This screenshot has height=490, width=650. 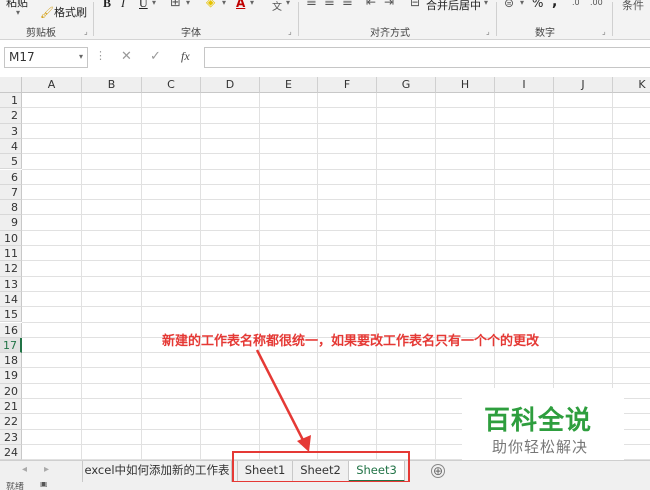 I want to click on font-color-icon: A, so click(x=240, y=5).